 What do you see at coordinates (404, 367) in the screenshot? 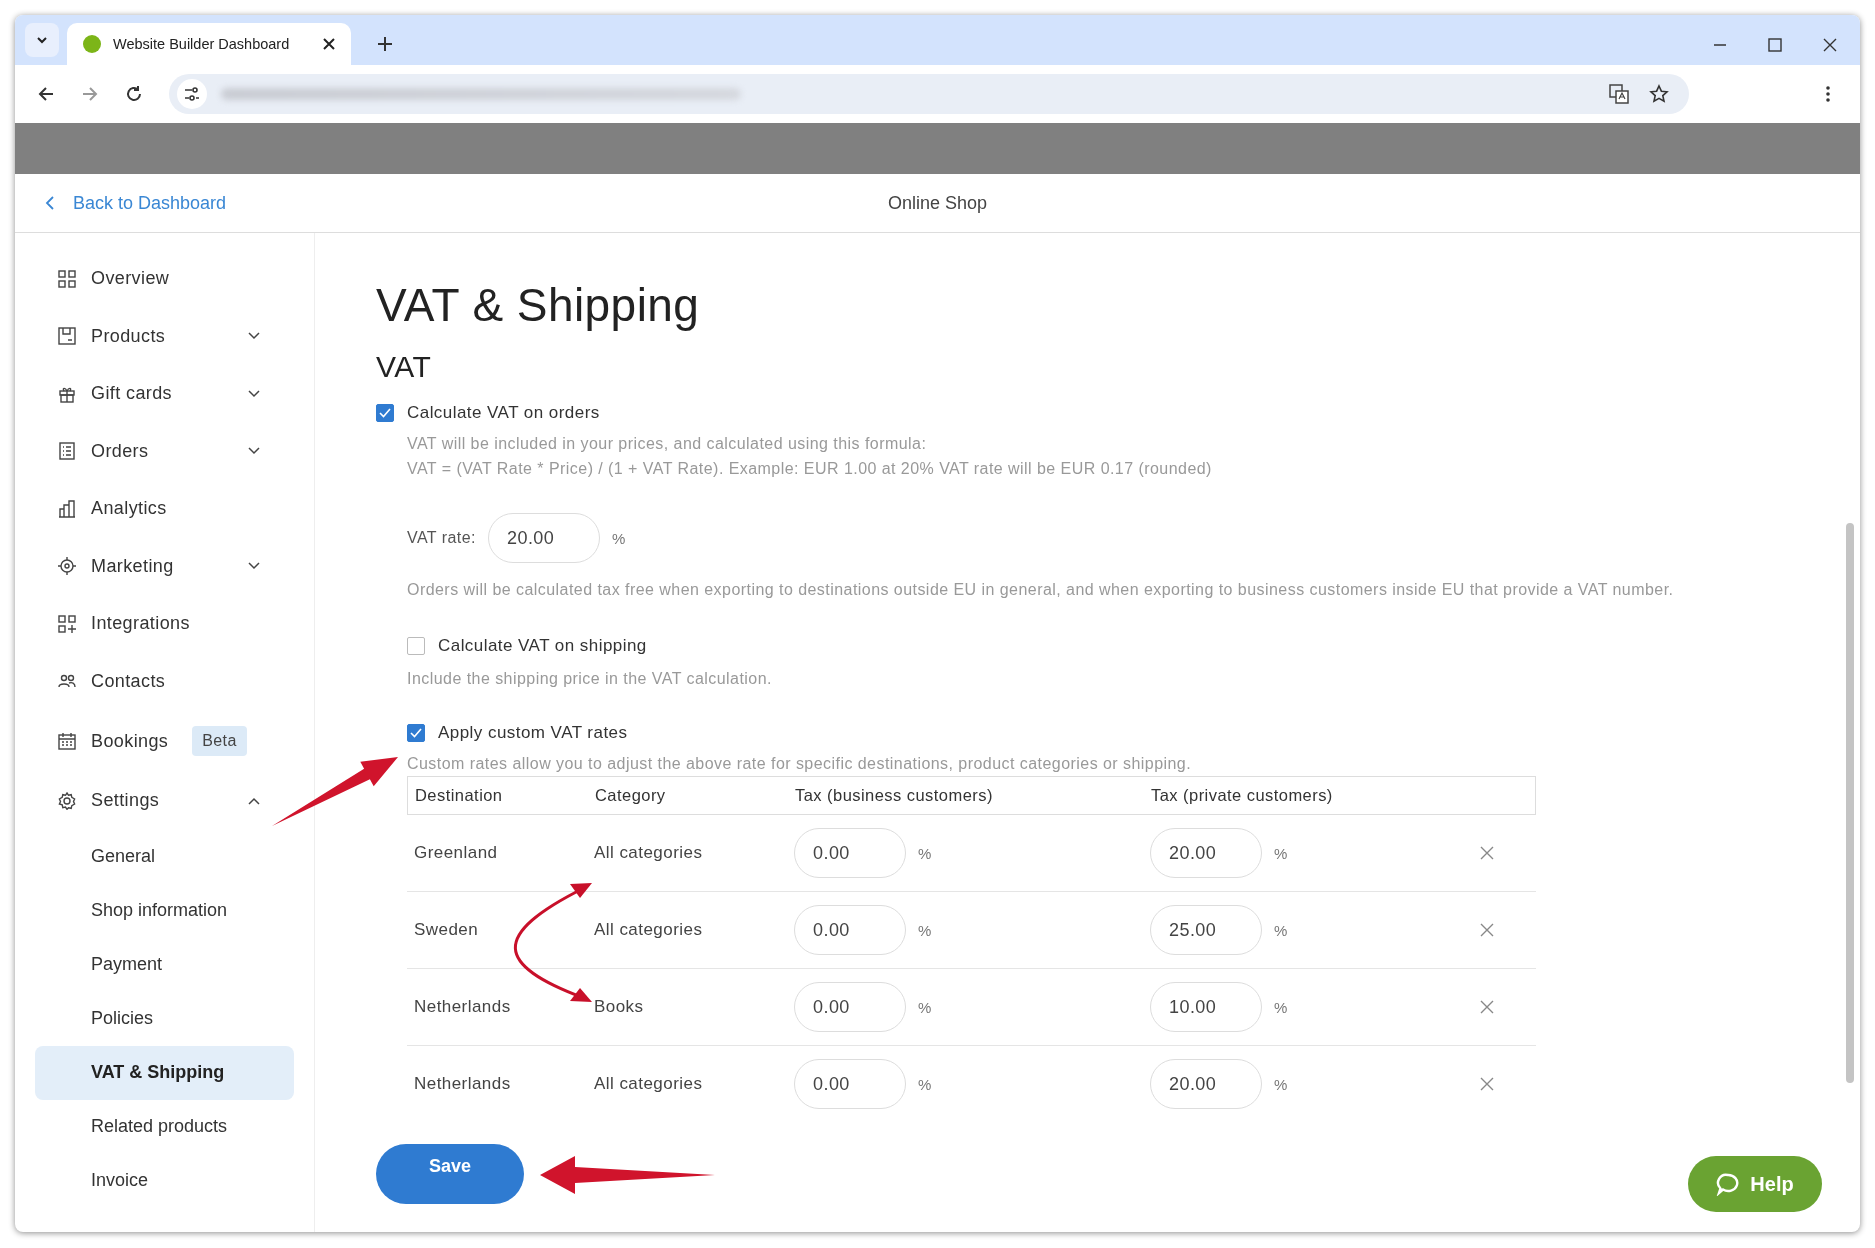
I see `section-heading: VAT` at bounding box center [404, 367].